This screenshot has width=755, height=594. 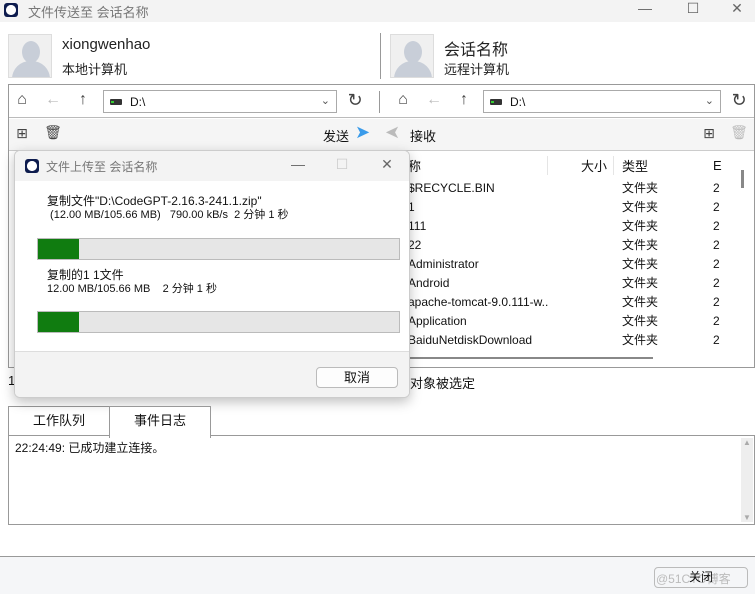 What do you see at coordinates (701, 577) in the screenshot?
I see `close-button: 关闭` at bounding box center [701, 577].